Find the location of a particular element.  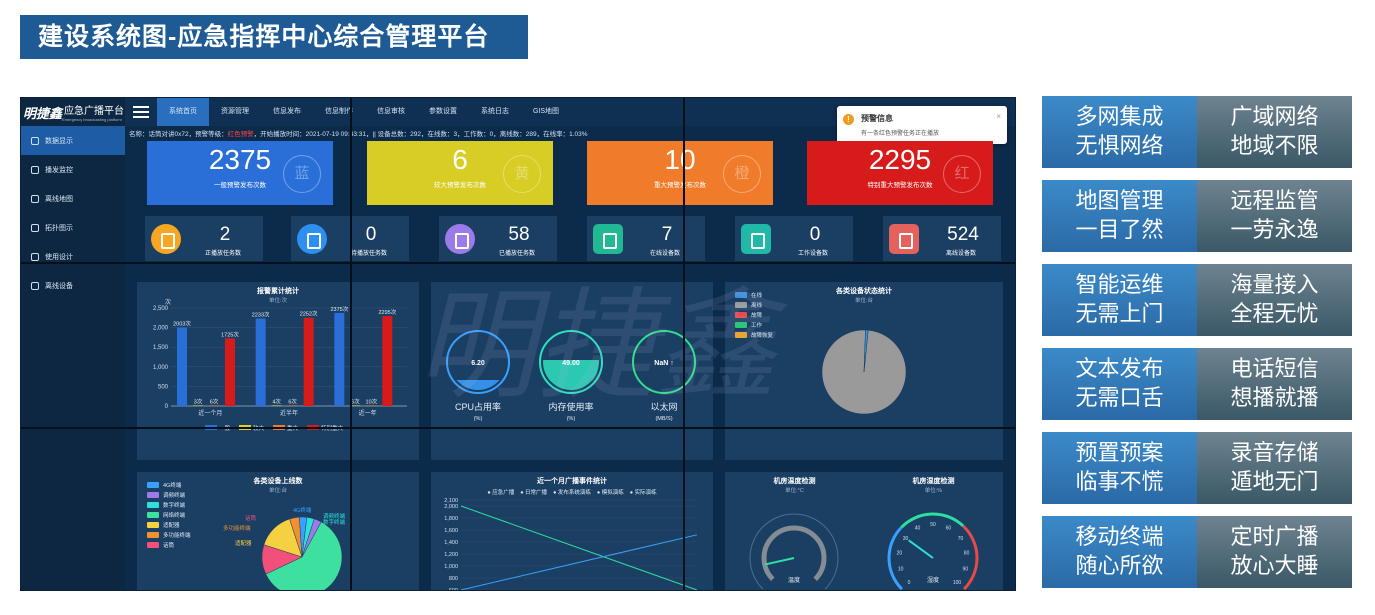

gauge-tick-label: 10 is located at coordinates (901, 570).